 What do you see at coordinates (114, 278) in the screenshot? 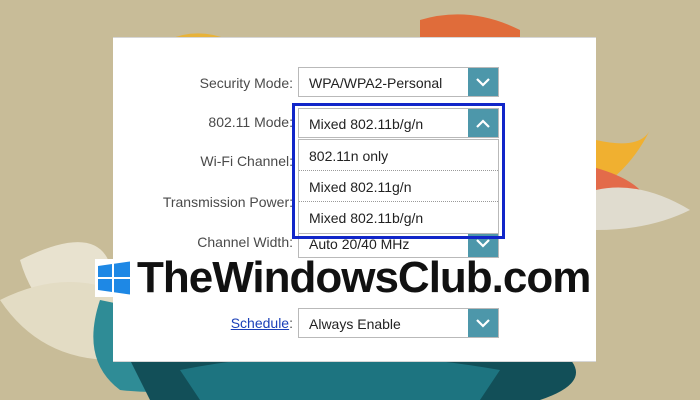
I see `windows-logo-icon` at bounding box center [114, 278].